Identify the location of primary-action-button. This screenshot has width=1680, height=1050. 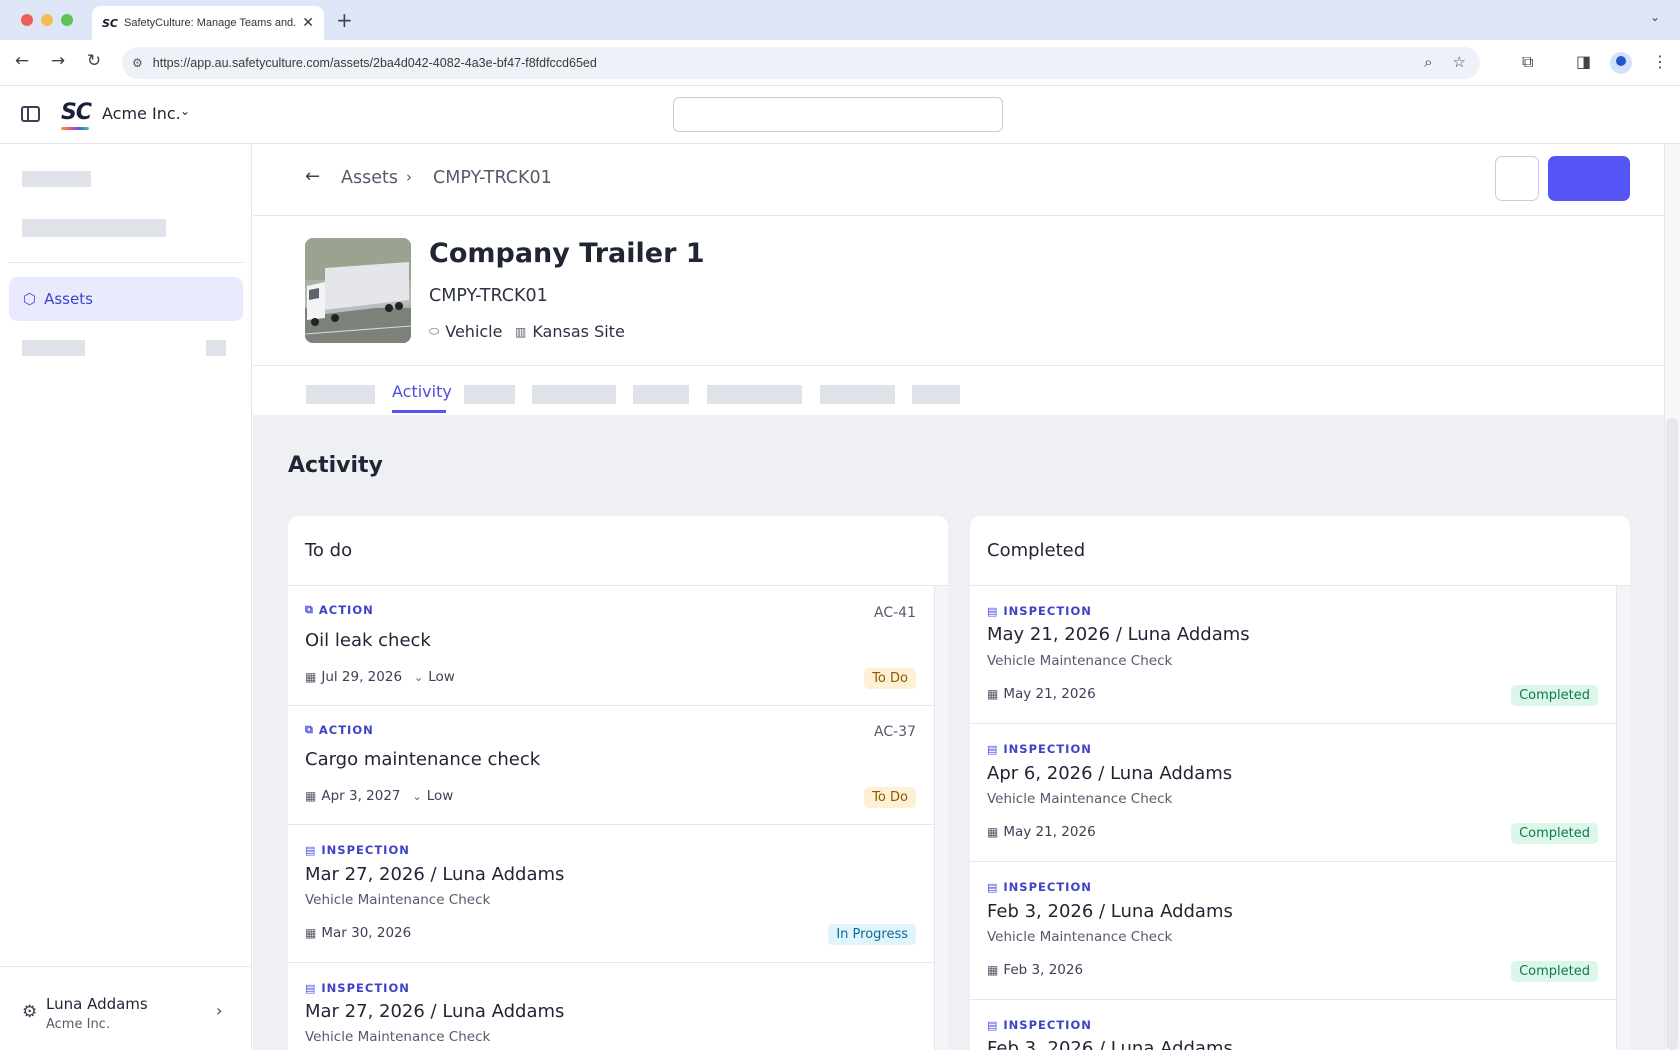
(1589, 178).